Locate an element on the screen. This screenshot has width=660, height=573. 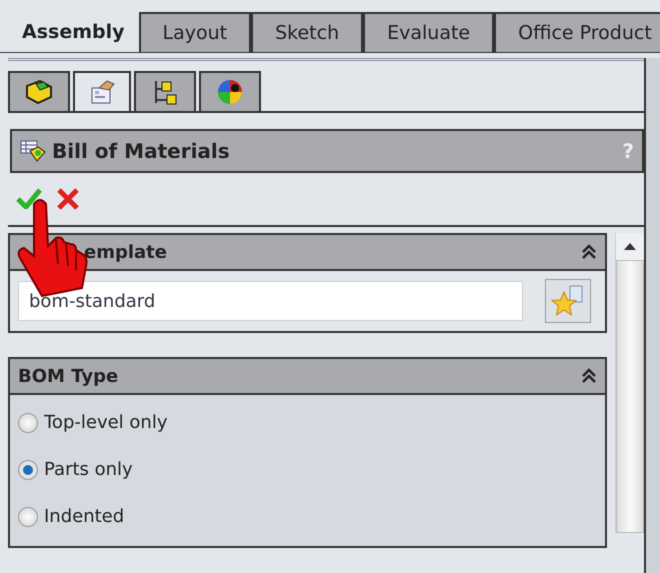
scroll-up-icon is located at coordinates (630, 246).